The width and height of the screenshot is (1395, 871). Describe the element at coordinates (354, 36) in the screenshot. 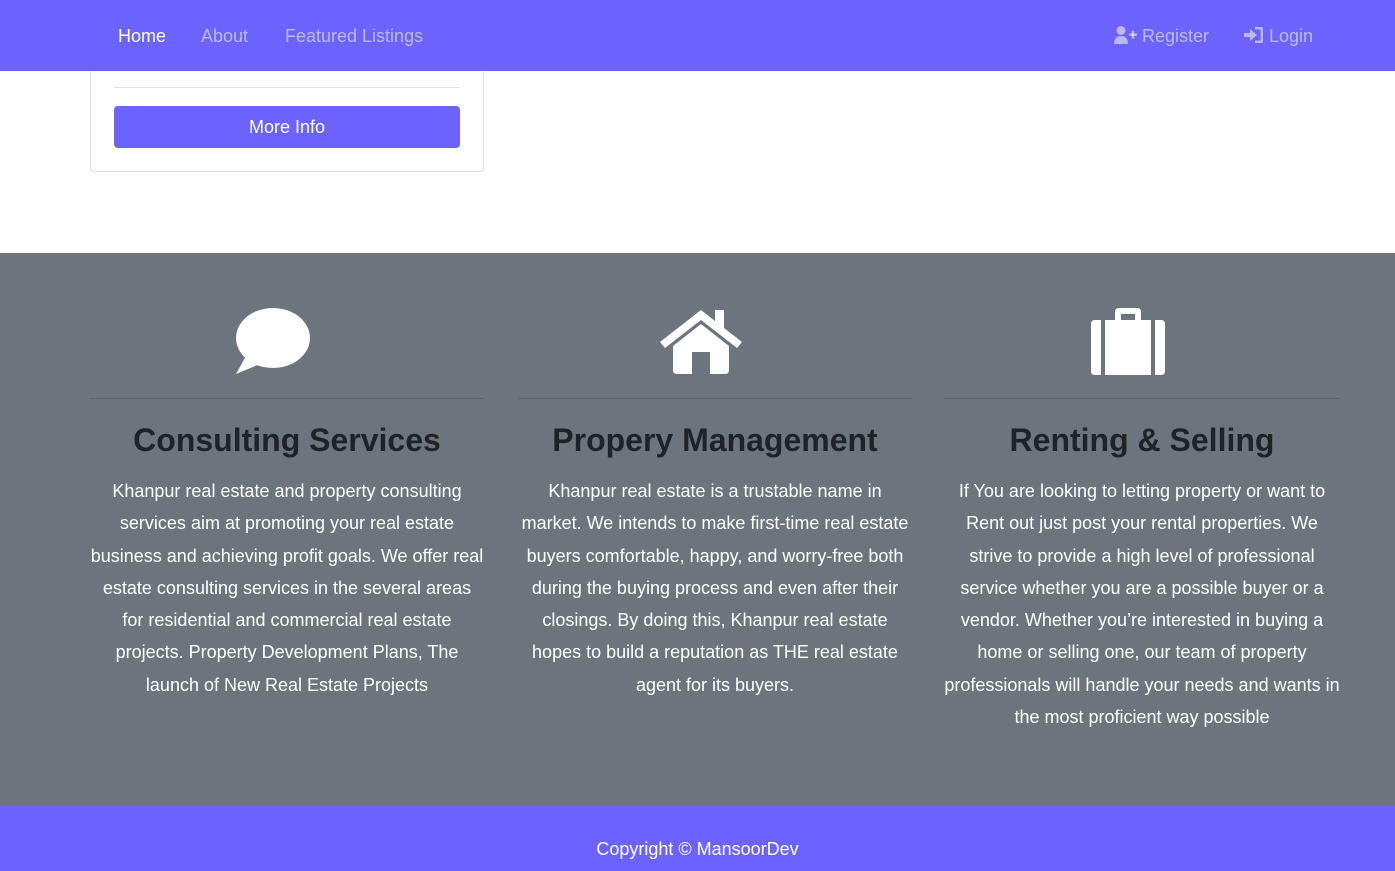

I see `nav-featured-listings-link: Featured Listings` at that location.